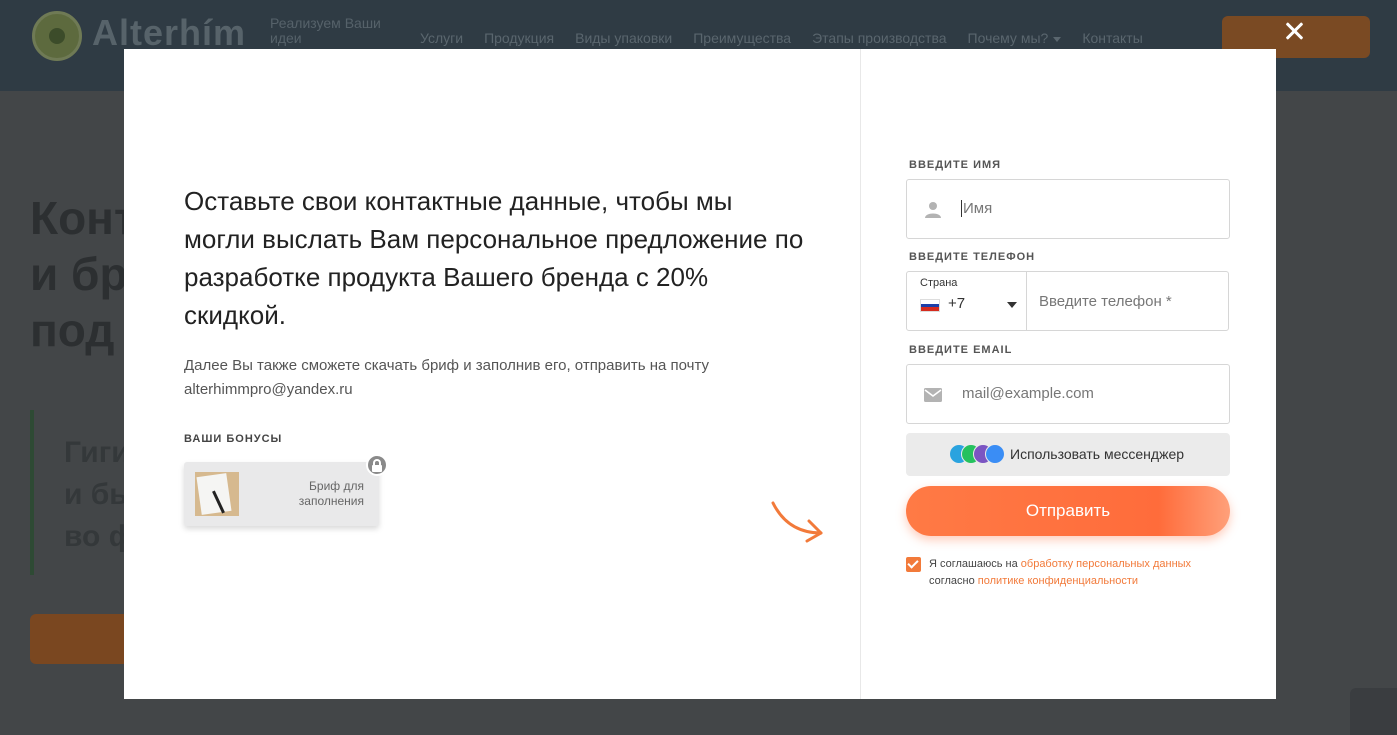 This screenshot has height=735, width=1397. I want to click on nav-item-contacts: Контакты, so click(1112, 38).